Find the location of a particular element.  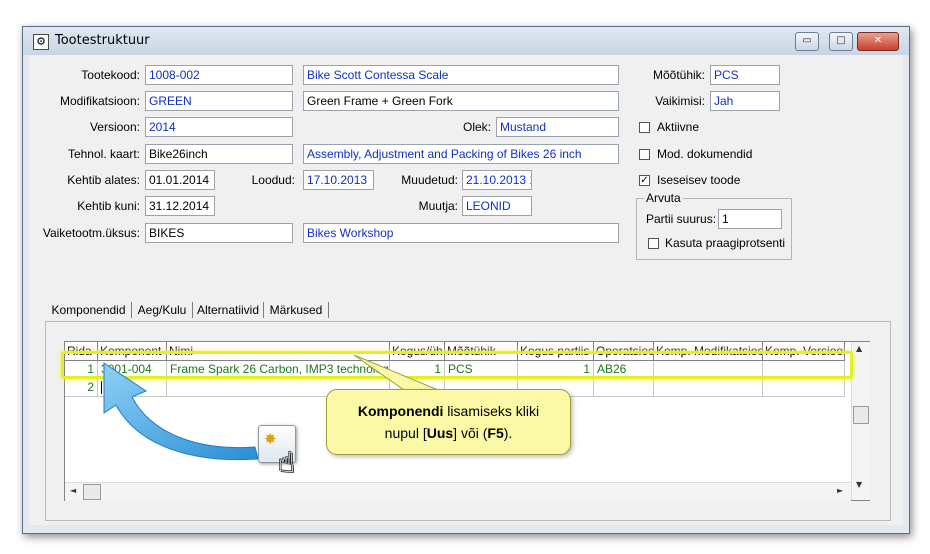

muudetud-label: Muudetud: is located at coordinates (429, 180).